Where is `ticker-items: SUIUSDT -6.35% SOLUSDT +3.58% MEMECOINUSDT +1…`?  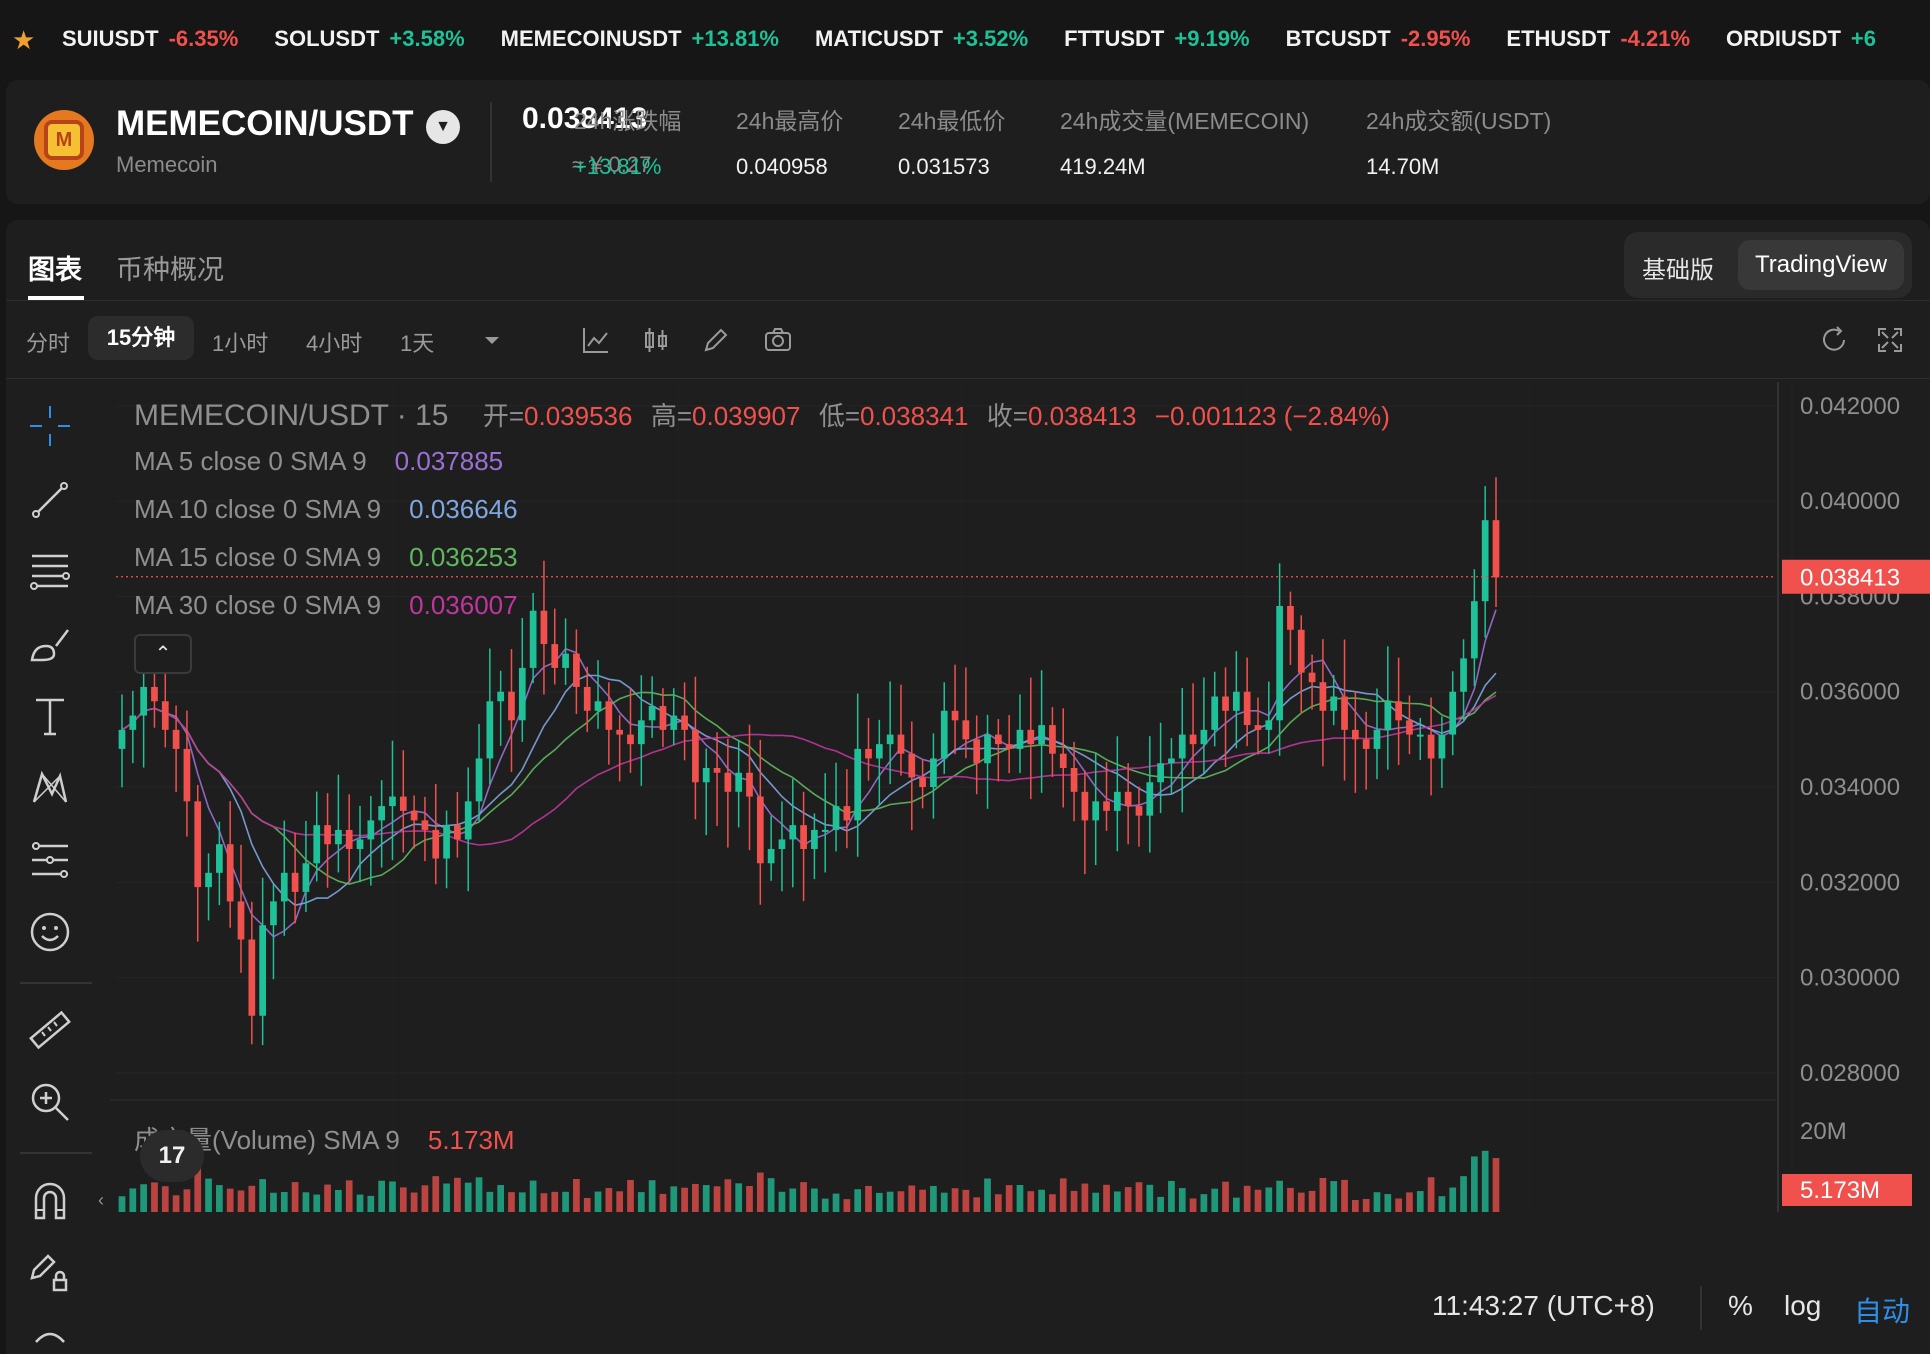 ticker-items: SUIUSDT -6.35% SOLUSDT +3.58% MEMECOINUSDT +1… is located at coordinates (969, 39).